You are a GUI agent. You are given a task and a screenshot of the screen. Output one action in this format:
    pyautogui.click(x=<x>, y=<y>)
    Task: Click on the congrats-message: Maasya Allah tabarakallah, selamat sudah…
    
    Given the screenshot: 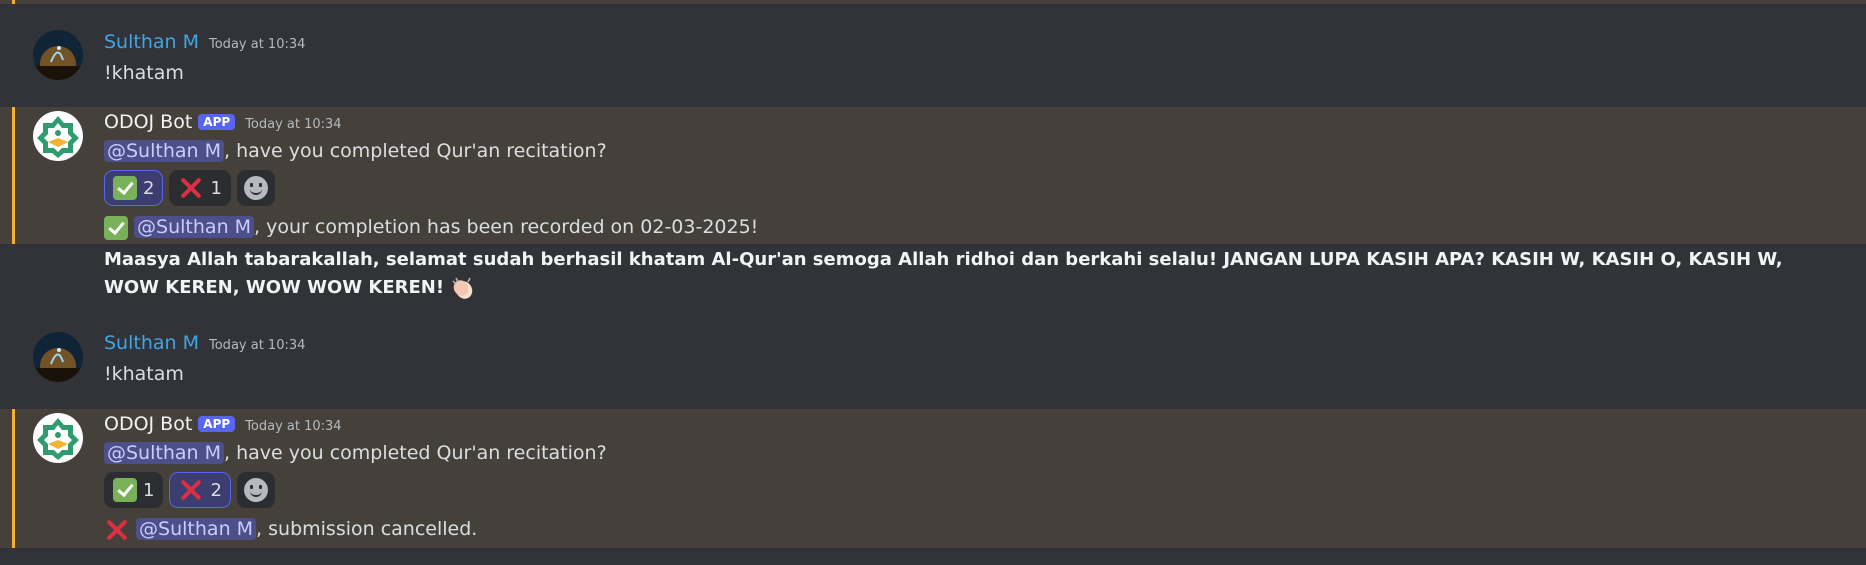 What is the action you would take?
    pyautogui.click(x=954, y=274)
    